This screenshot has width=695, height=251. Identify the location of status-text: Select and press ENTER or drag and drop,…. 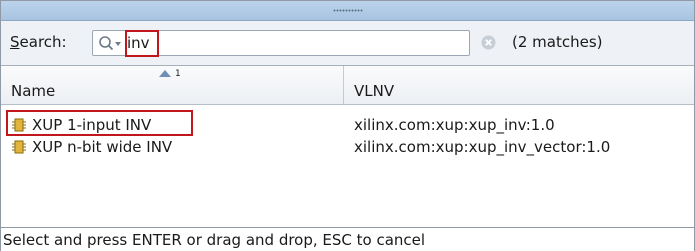
(214, 240).